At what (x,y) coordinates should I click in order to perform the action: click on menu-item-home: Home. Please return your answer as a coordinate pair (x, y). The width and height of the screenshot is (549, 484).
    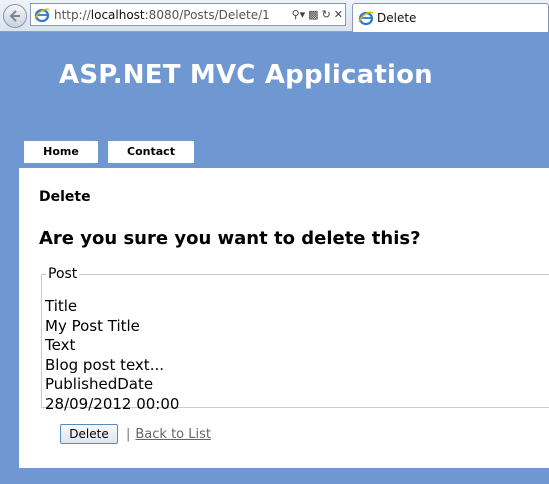
    Looking at the image, I should click on (61, 152).